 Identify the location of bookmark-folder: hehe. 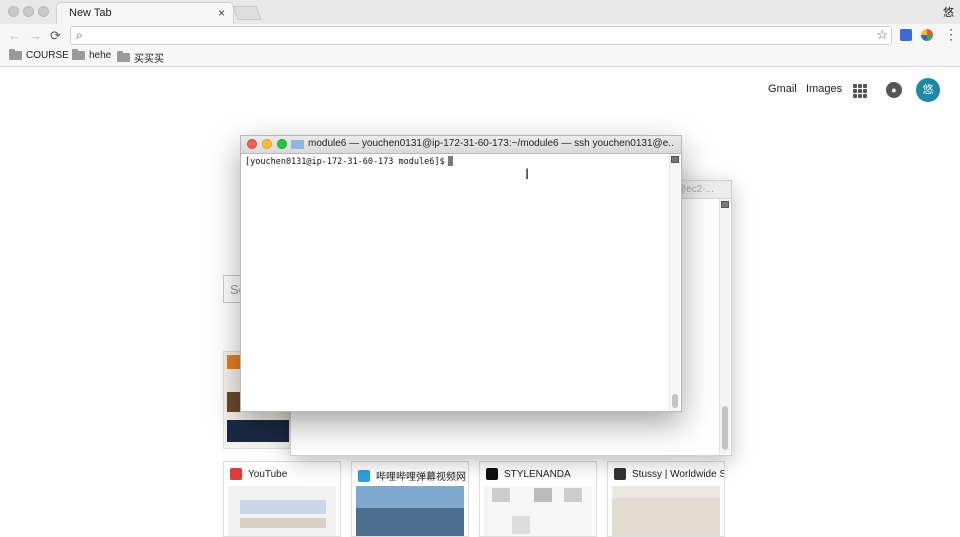
(92, 55).